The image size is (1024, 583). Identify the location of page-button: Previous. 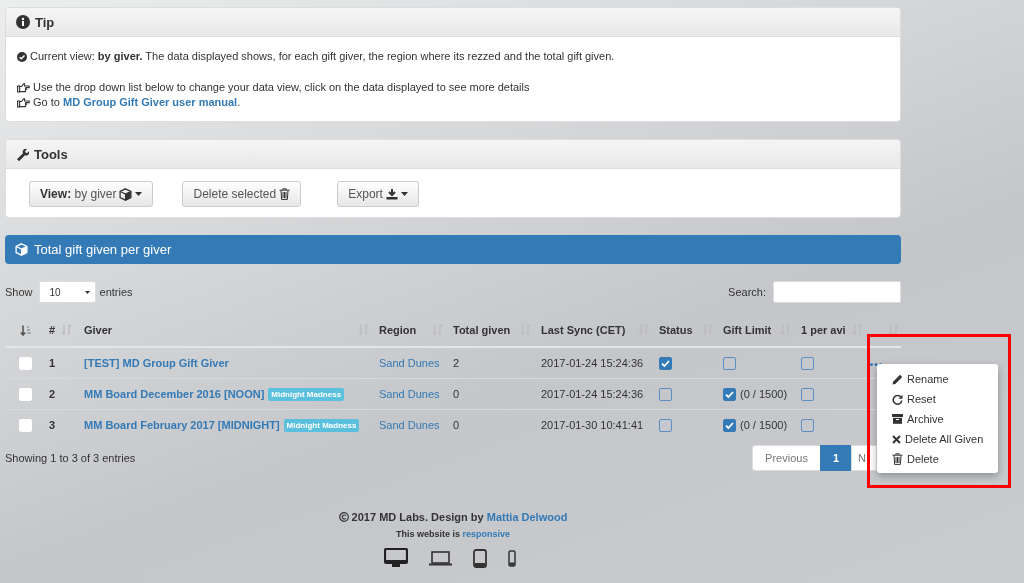
(786, 458).